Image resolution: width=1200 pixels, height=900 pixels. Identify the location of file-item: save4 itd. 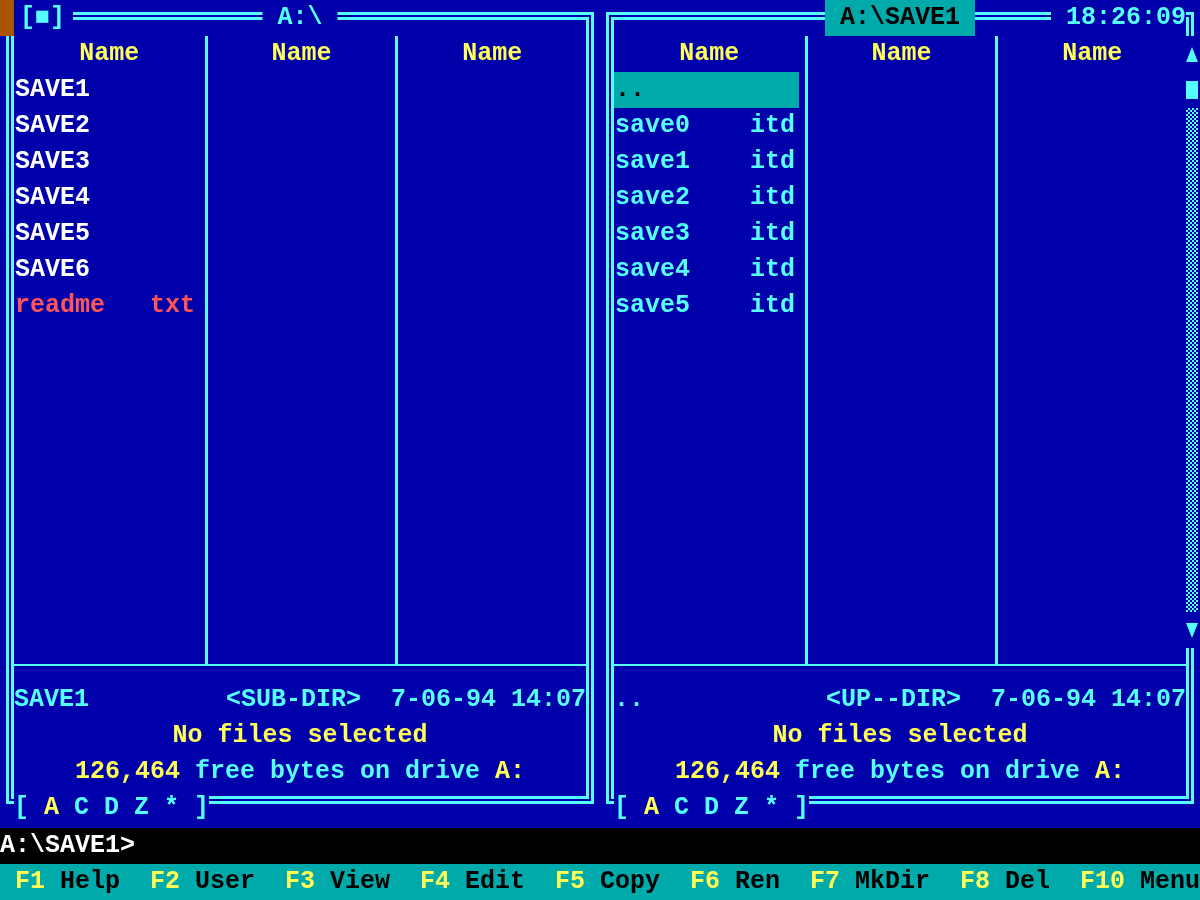
(706, 270).